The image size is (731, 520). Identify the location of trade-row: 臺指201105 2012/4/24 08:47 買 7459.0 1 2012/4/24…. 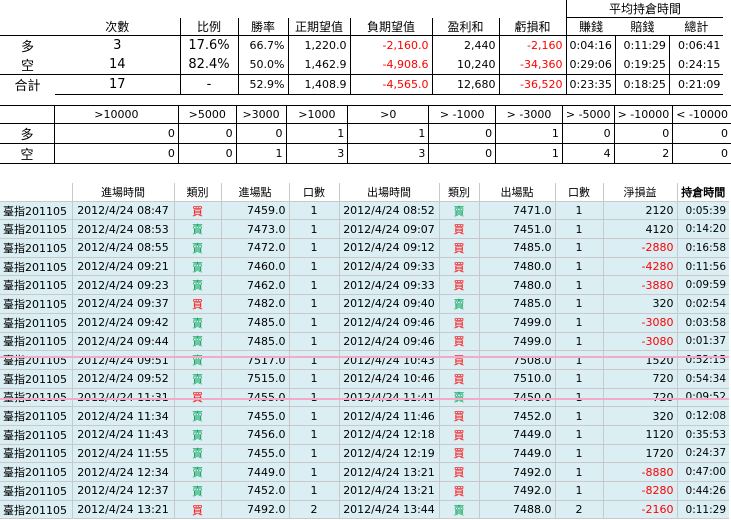
(364, 211).